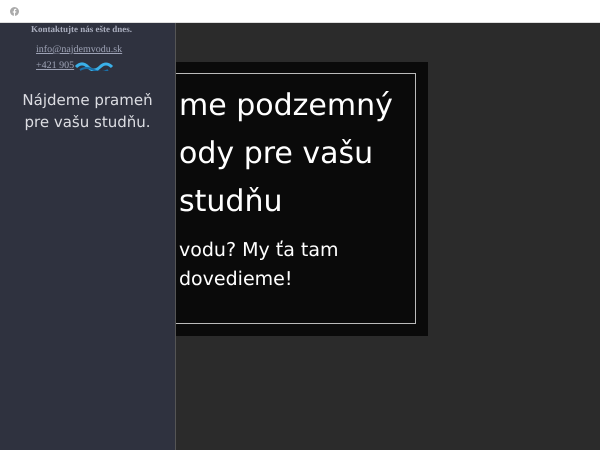 The image size is (600, 450). I want to click on phone-link: +421 905, so click(55, 66).